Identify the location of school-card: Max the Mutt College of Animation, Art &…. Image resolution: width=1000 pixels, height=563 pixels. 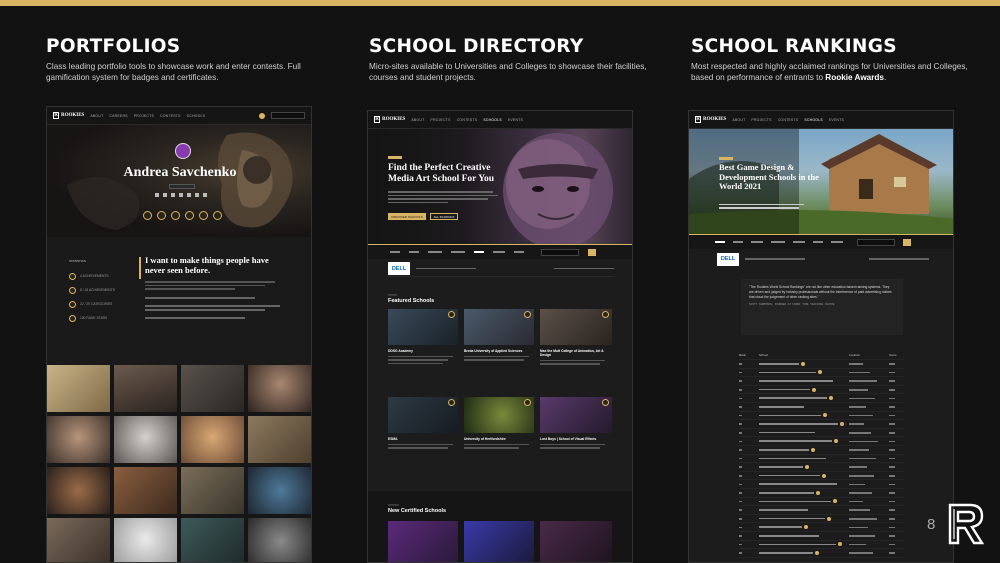
(576, 349).